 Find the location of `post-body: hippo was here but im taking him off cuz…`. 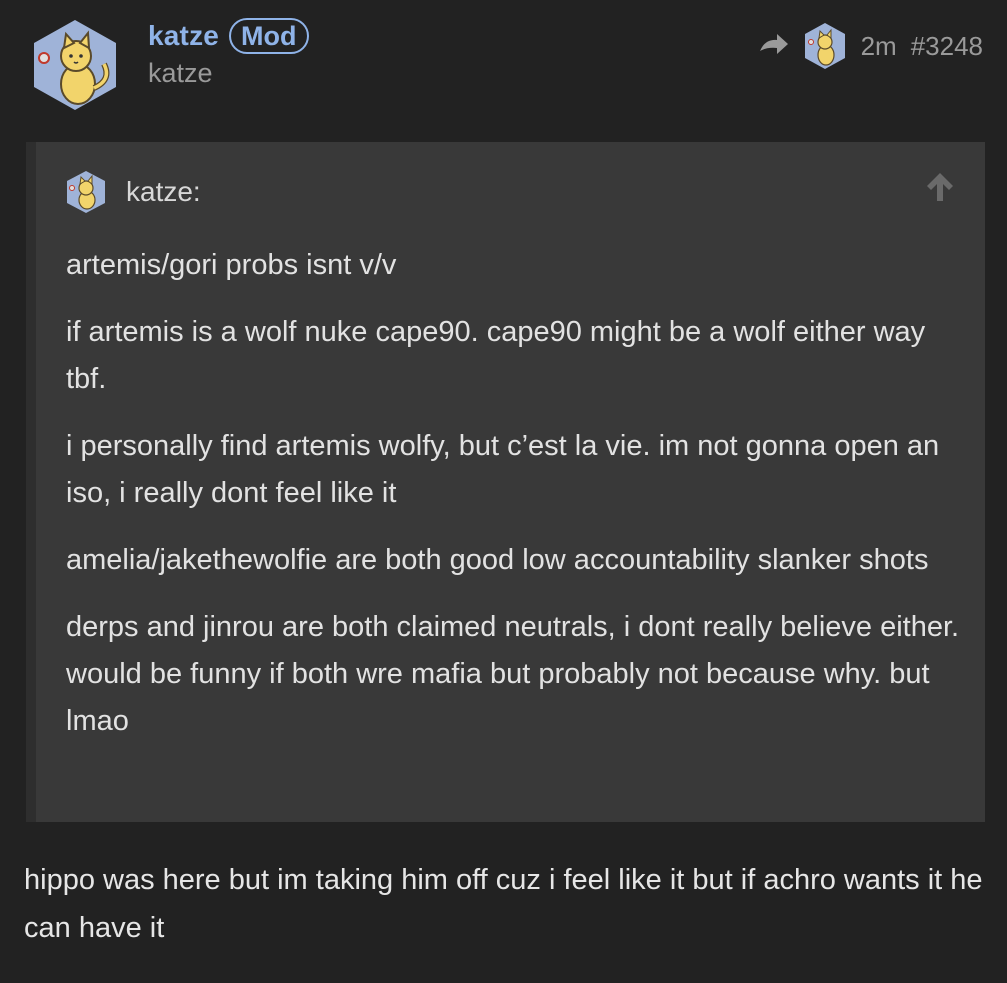

post-body: hippo was here but im taking him off cuz… is located at coordinates (504, 904).